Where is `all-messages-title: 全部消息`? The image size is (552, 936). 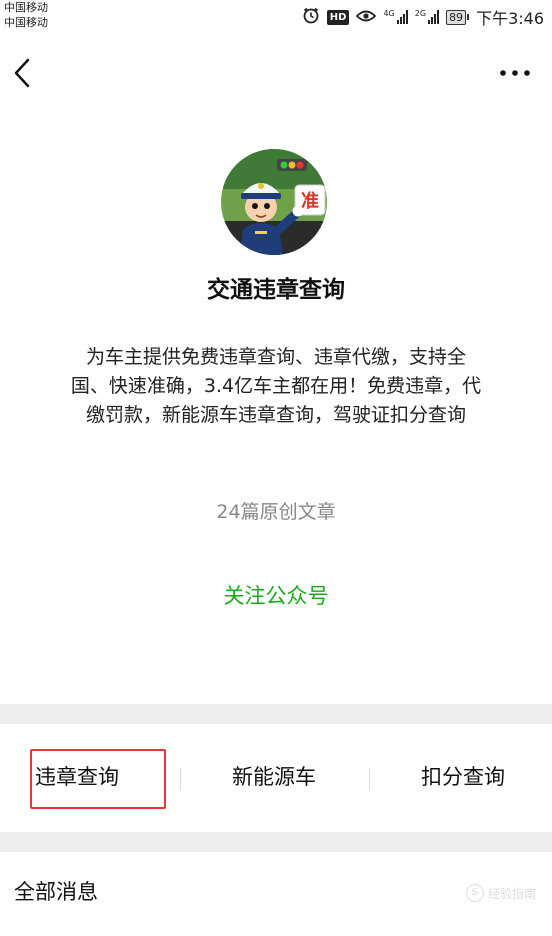
all-messages-title: 全部消息 is located at coordinates (56, 892).